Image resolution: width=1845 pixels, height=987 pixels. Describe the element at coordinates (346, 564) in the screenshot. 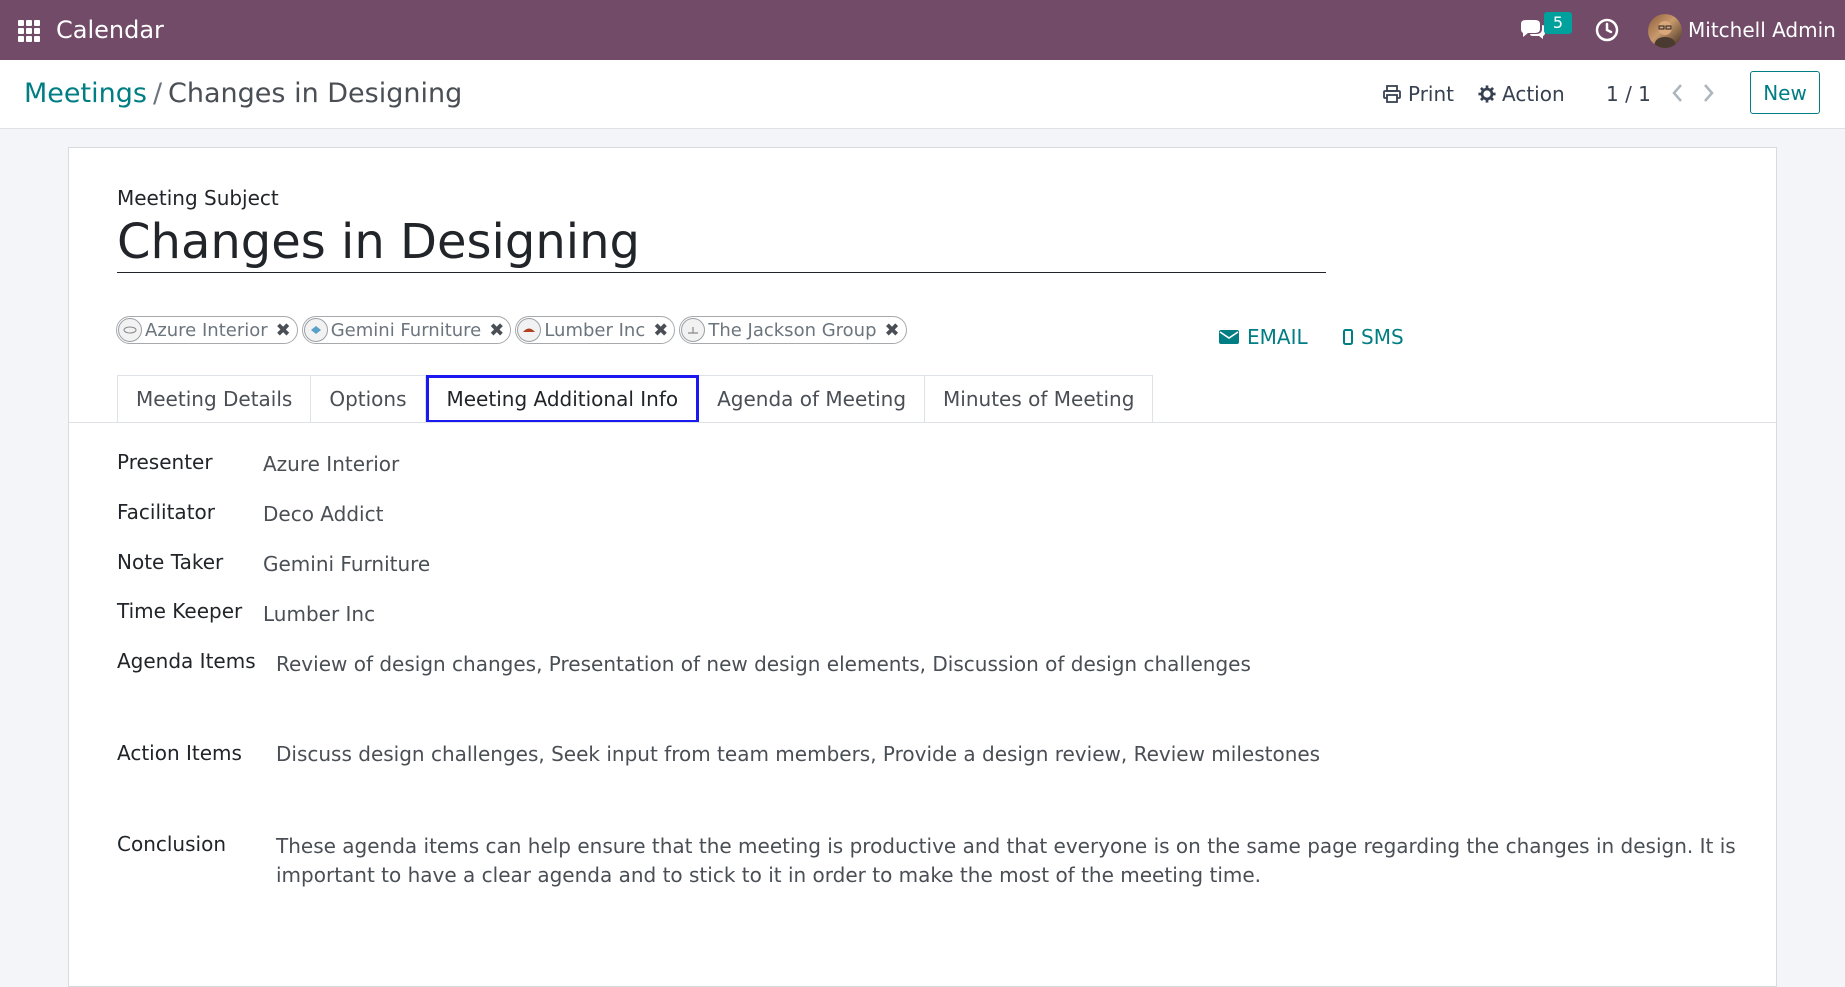

I see `note-taker-field: Gemini Furniture` at that location.